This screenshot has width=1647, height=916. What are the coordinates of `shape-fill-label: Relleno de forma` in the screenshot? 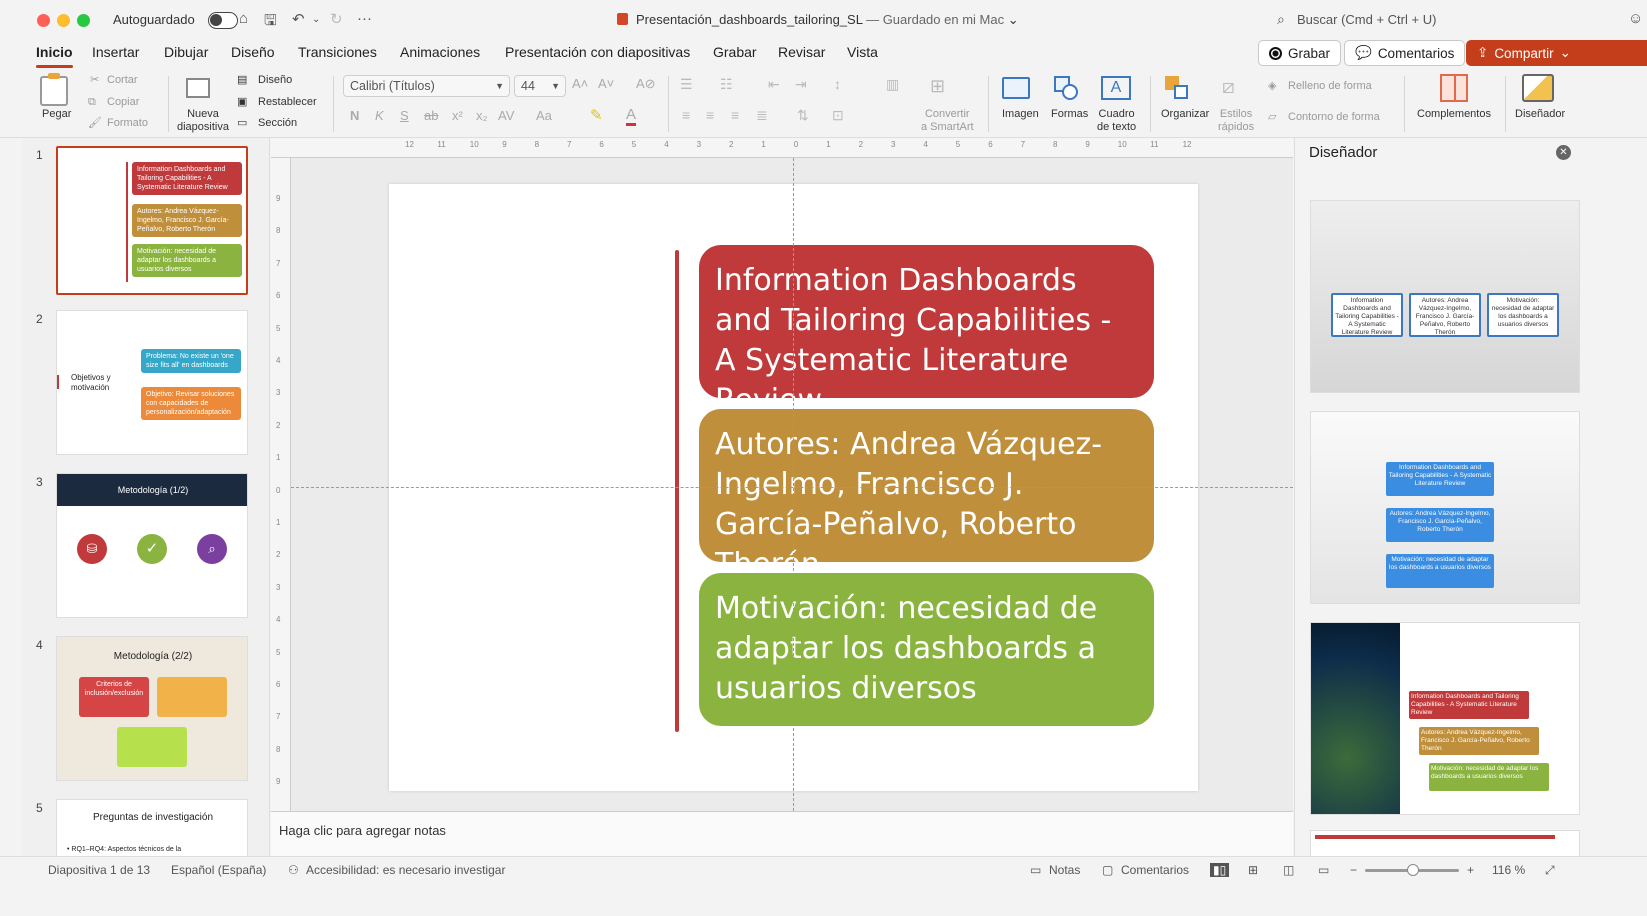 It's located at (1330, 86).